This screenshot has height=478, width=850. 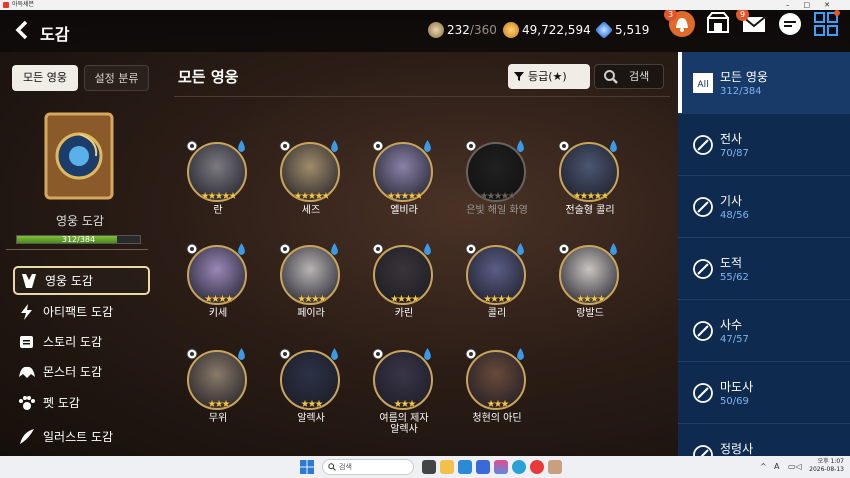 What do you see at coordinates (425, 31) in the screenshot?
I see `top-bar: 도감 232 /360 49,722,594 5,519 3 9` at bounding box center [425, 31].